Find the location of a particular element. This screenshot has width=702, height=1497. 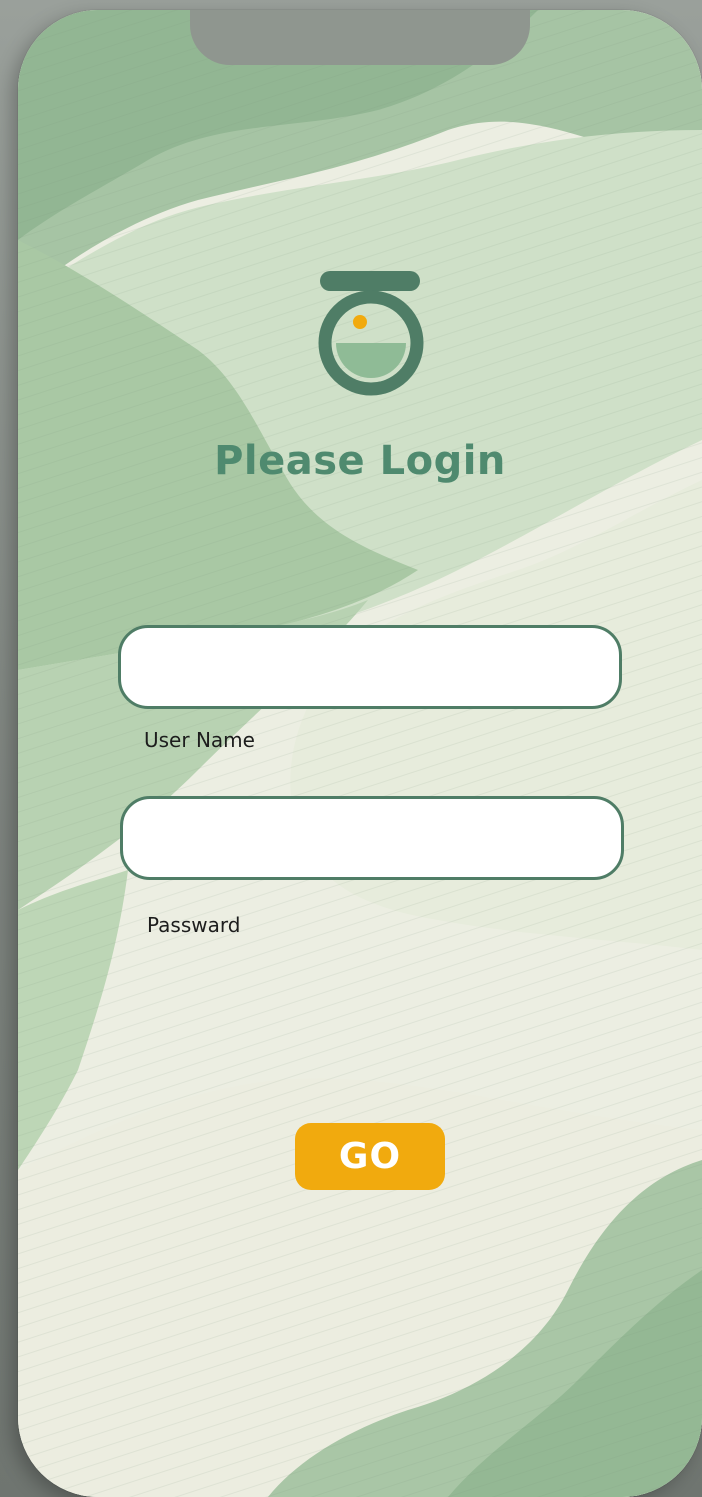

page-title: Please Login is located at coordinates (360, 461).